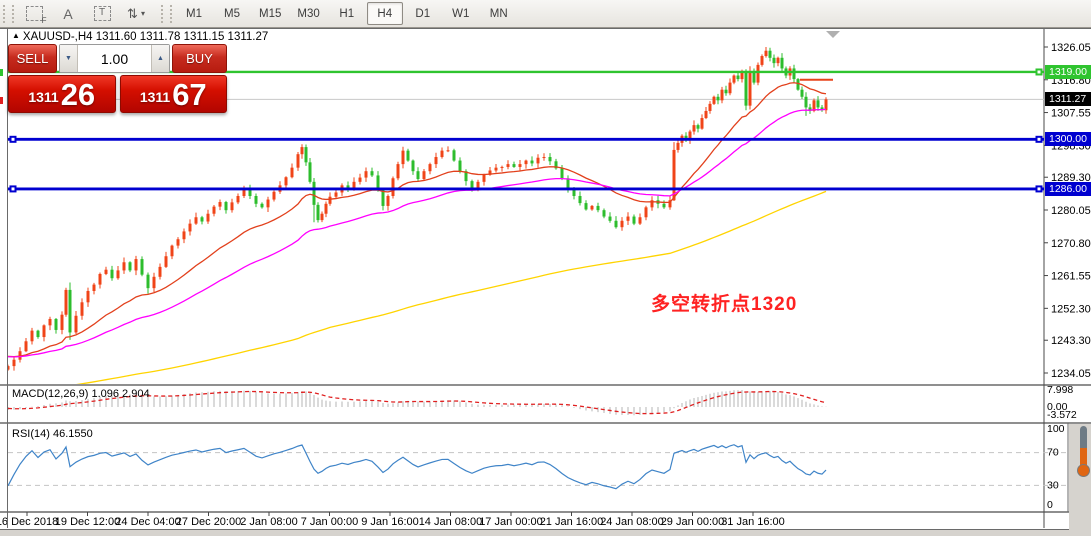 Image resolution: width=1091 pixels, height=536 pixels. I want to click on chart-shift-marker-icon, so click(833, 34).